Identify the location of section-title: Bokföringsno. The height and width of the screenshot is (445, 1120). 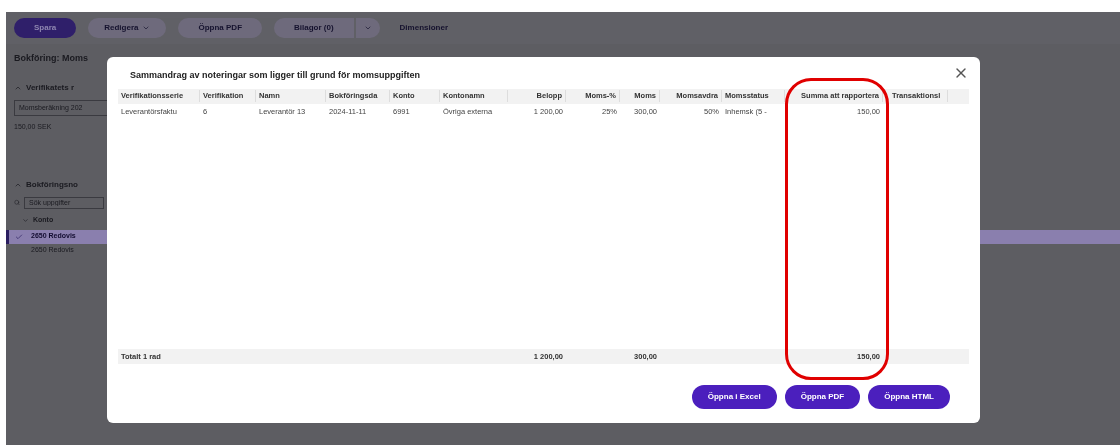
(52, 184).